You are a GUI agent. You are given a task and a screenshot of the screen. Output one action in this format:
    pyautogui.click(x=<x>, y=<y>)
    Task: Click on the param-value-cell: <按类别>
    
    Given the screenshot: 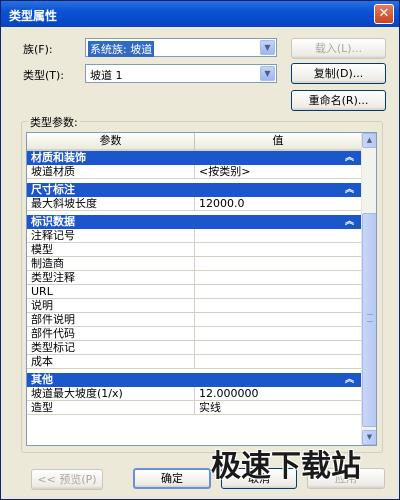 What is the action you would take?
    pyautogui.click(x=278, y=172)
    